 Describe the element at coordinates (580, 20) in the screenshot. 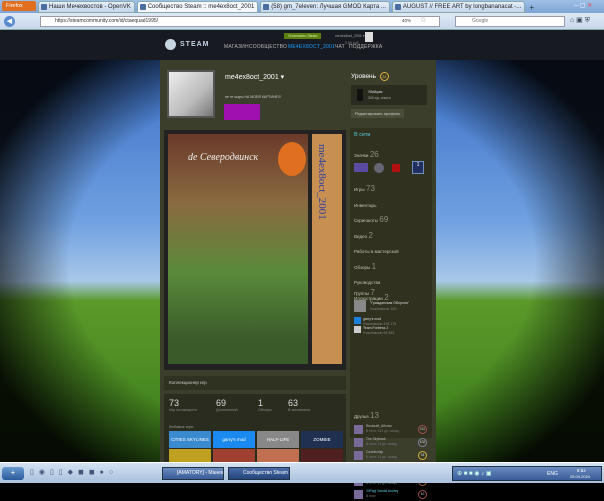

I see `toolbar-icons: ⌂ ▣ ⛨` at that location.